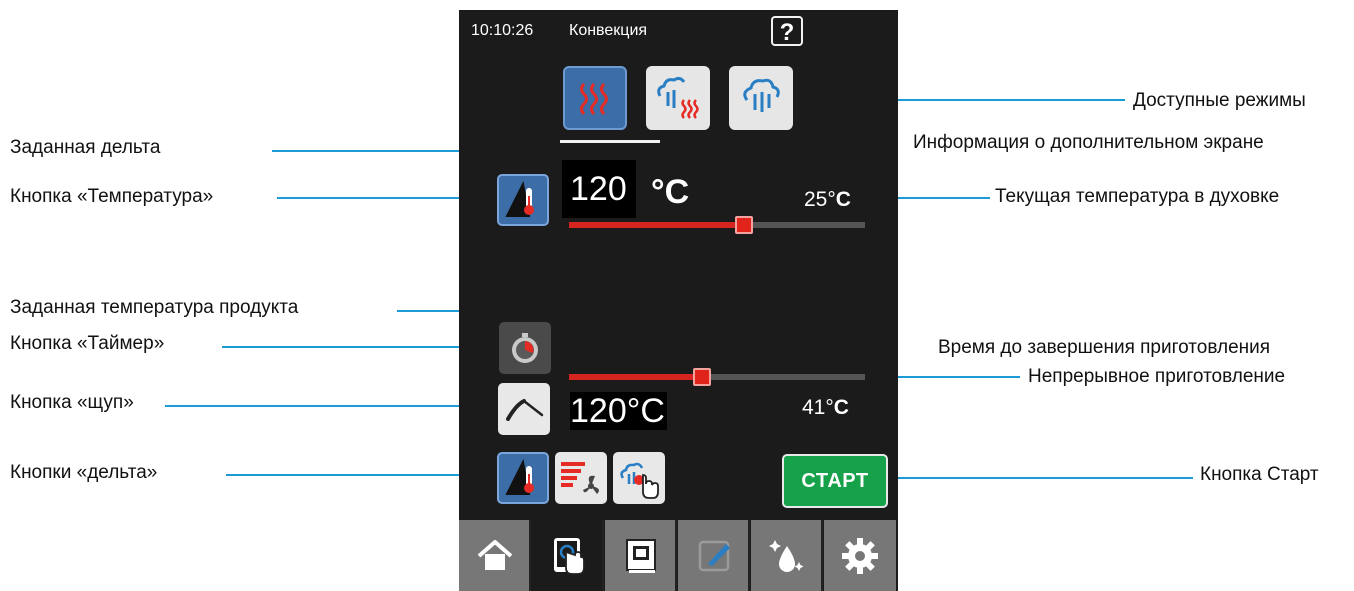 The height and width of the screenshot is (591, 1354). Describe the element at coordinates (1040, 478) in the screenshot. I see `leader-line-start-button` at that location.